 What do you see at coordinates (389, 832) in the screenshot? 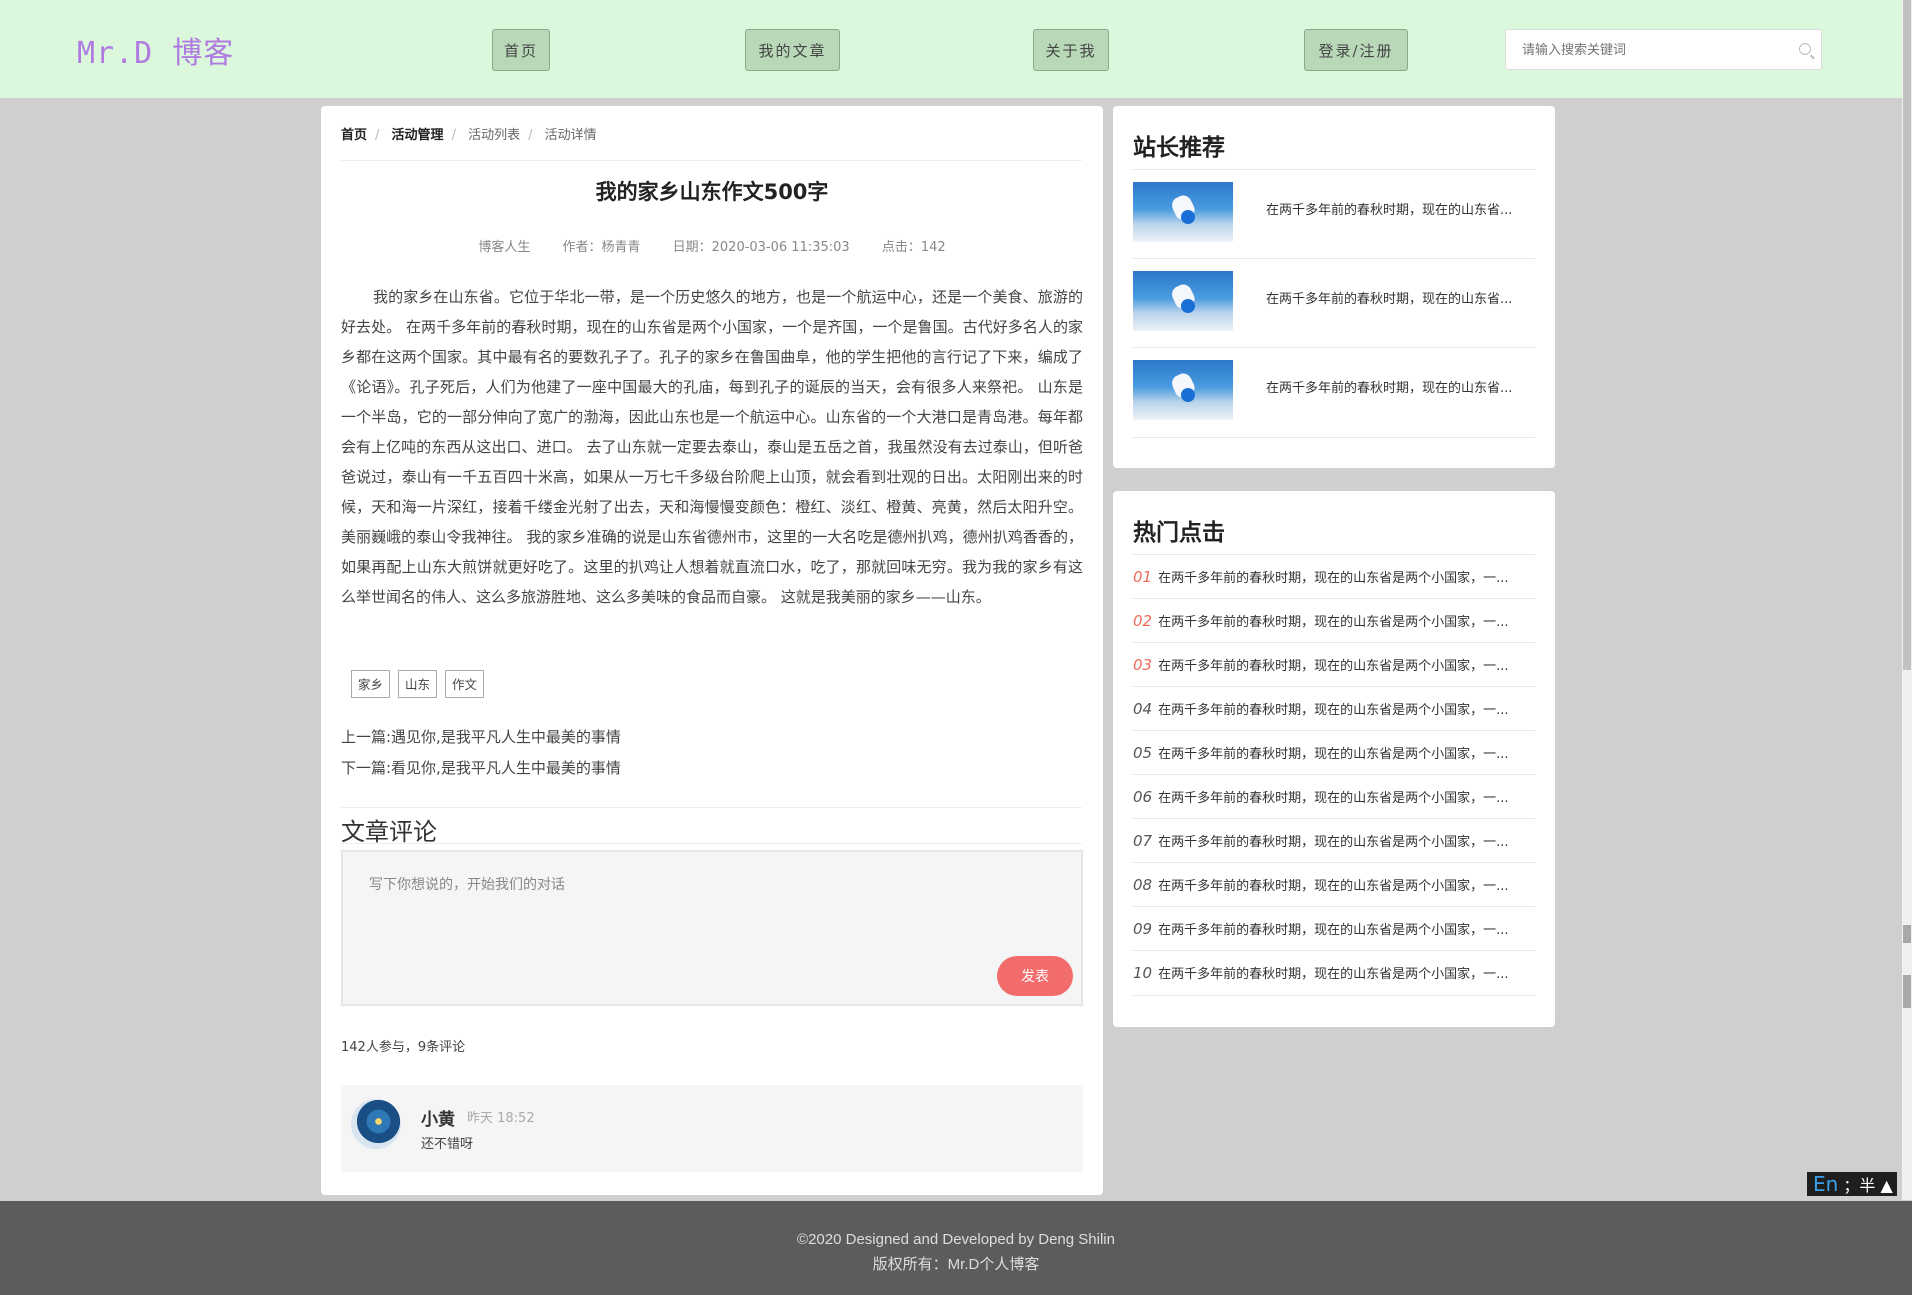
I see `comment-section-title: 文章评论` at bounding box center [389, 832].